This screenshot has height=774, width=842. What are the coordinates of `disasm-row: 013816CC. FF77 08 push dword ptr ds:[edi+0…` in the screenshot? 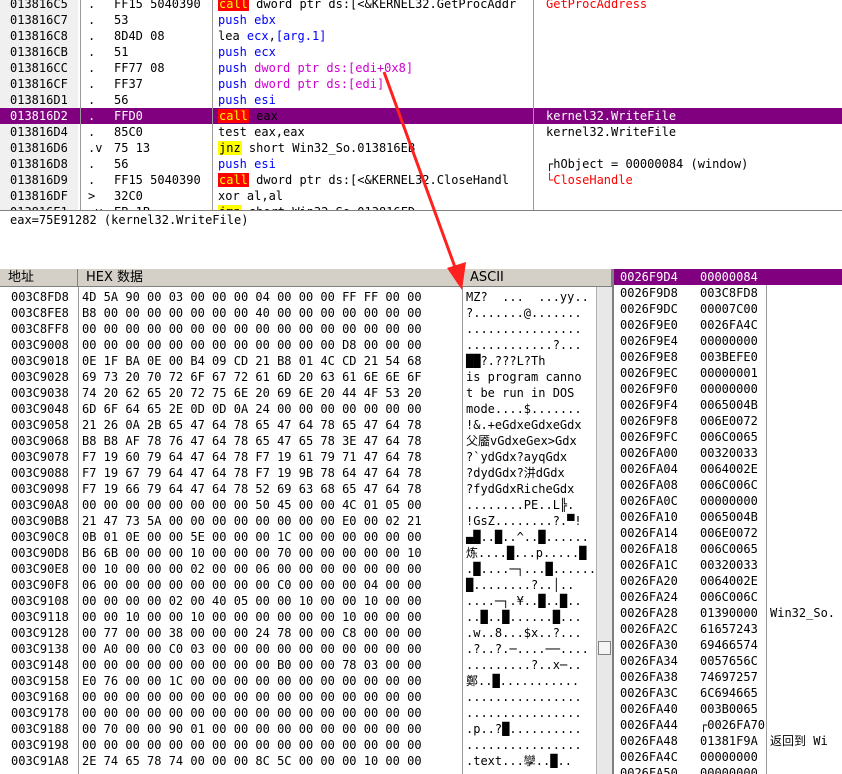 It's located at (421, 68).